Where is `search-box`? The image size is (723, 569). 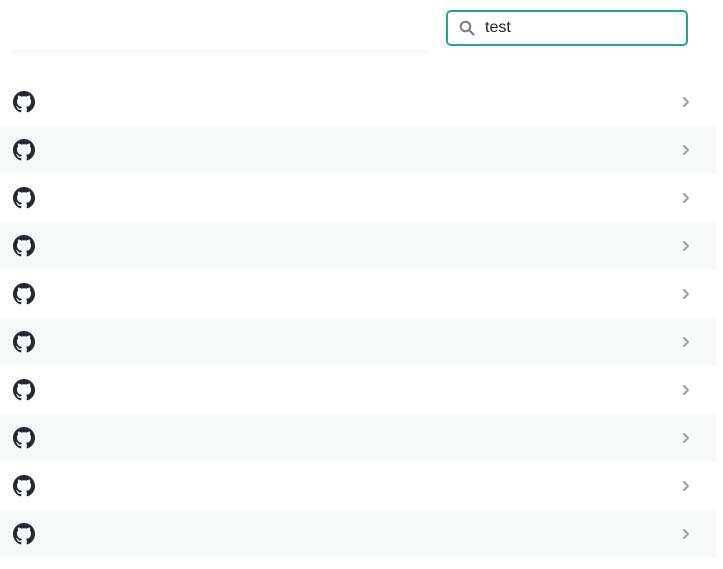 search-box is located at coordinates (567, 28).